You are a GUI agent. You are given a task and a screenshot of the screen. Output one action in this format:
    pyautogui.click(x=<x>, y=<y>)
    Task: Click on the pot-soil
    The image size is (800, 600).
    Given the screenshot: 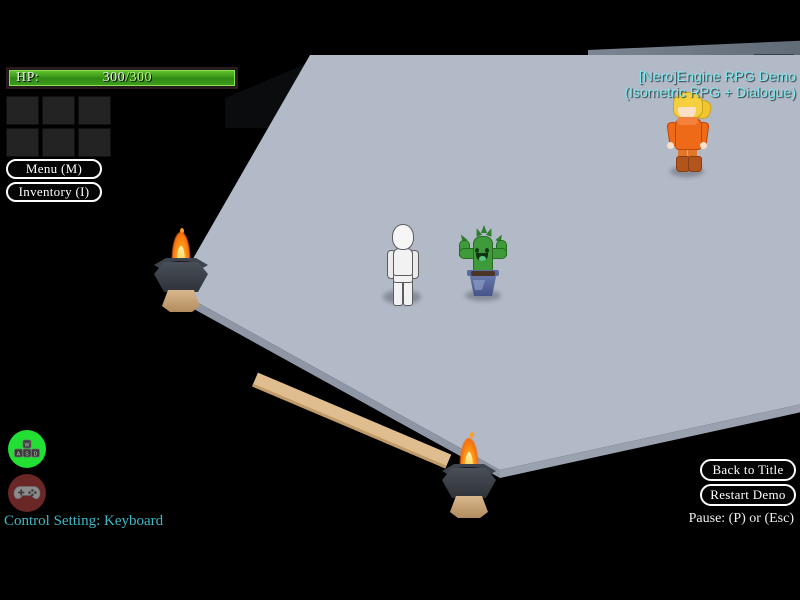 What is the action you would take?
    pyautogui.click(x=483, y=273)
    